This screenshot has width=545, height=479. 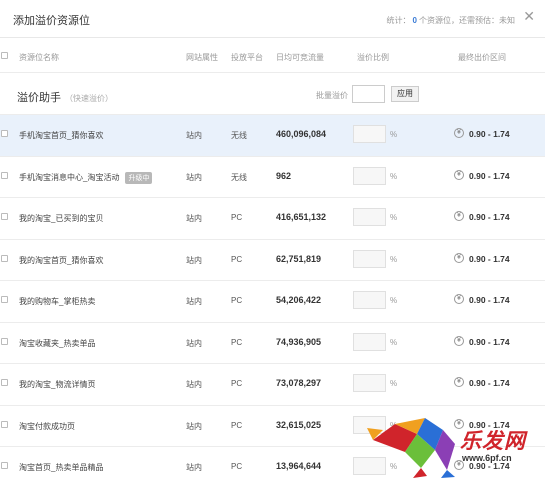 I want to click on resource-name-text: 淘宝收藏夹_热卖单品, so click(x=57, y=343).